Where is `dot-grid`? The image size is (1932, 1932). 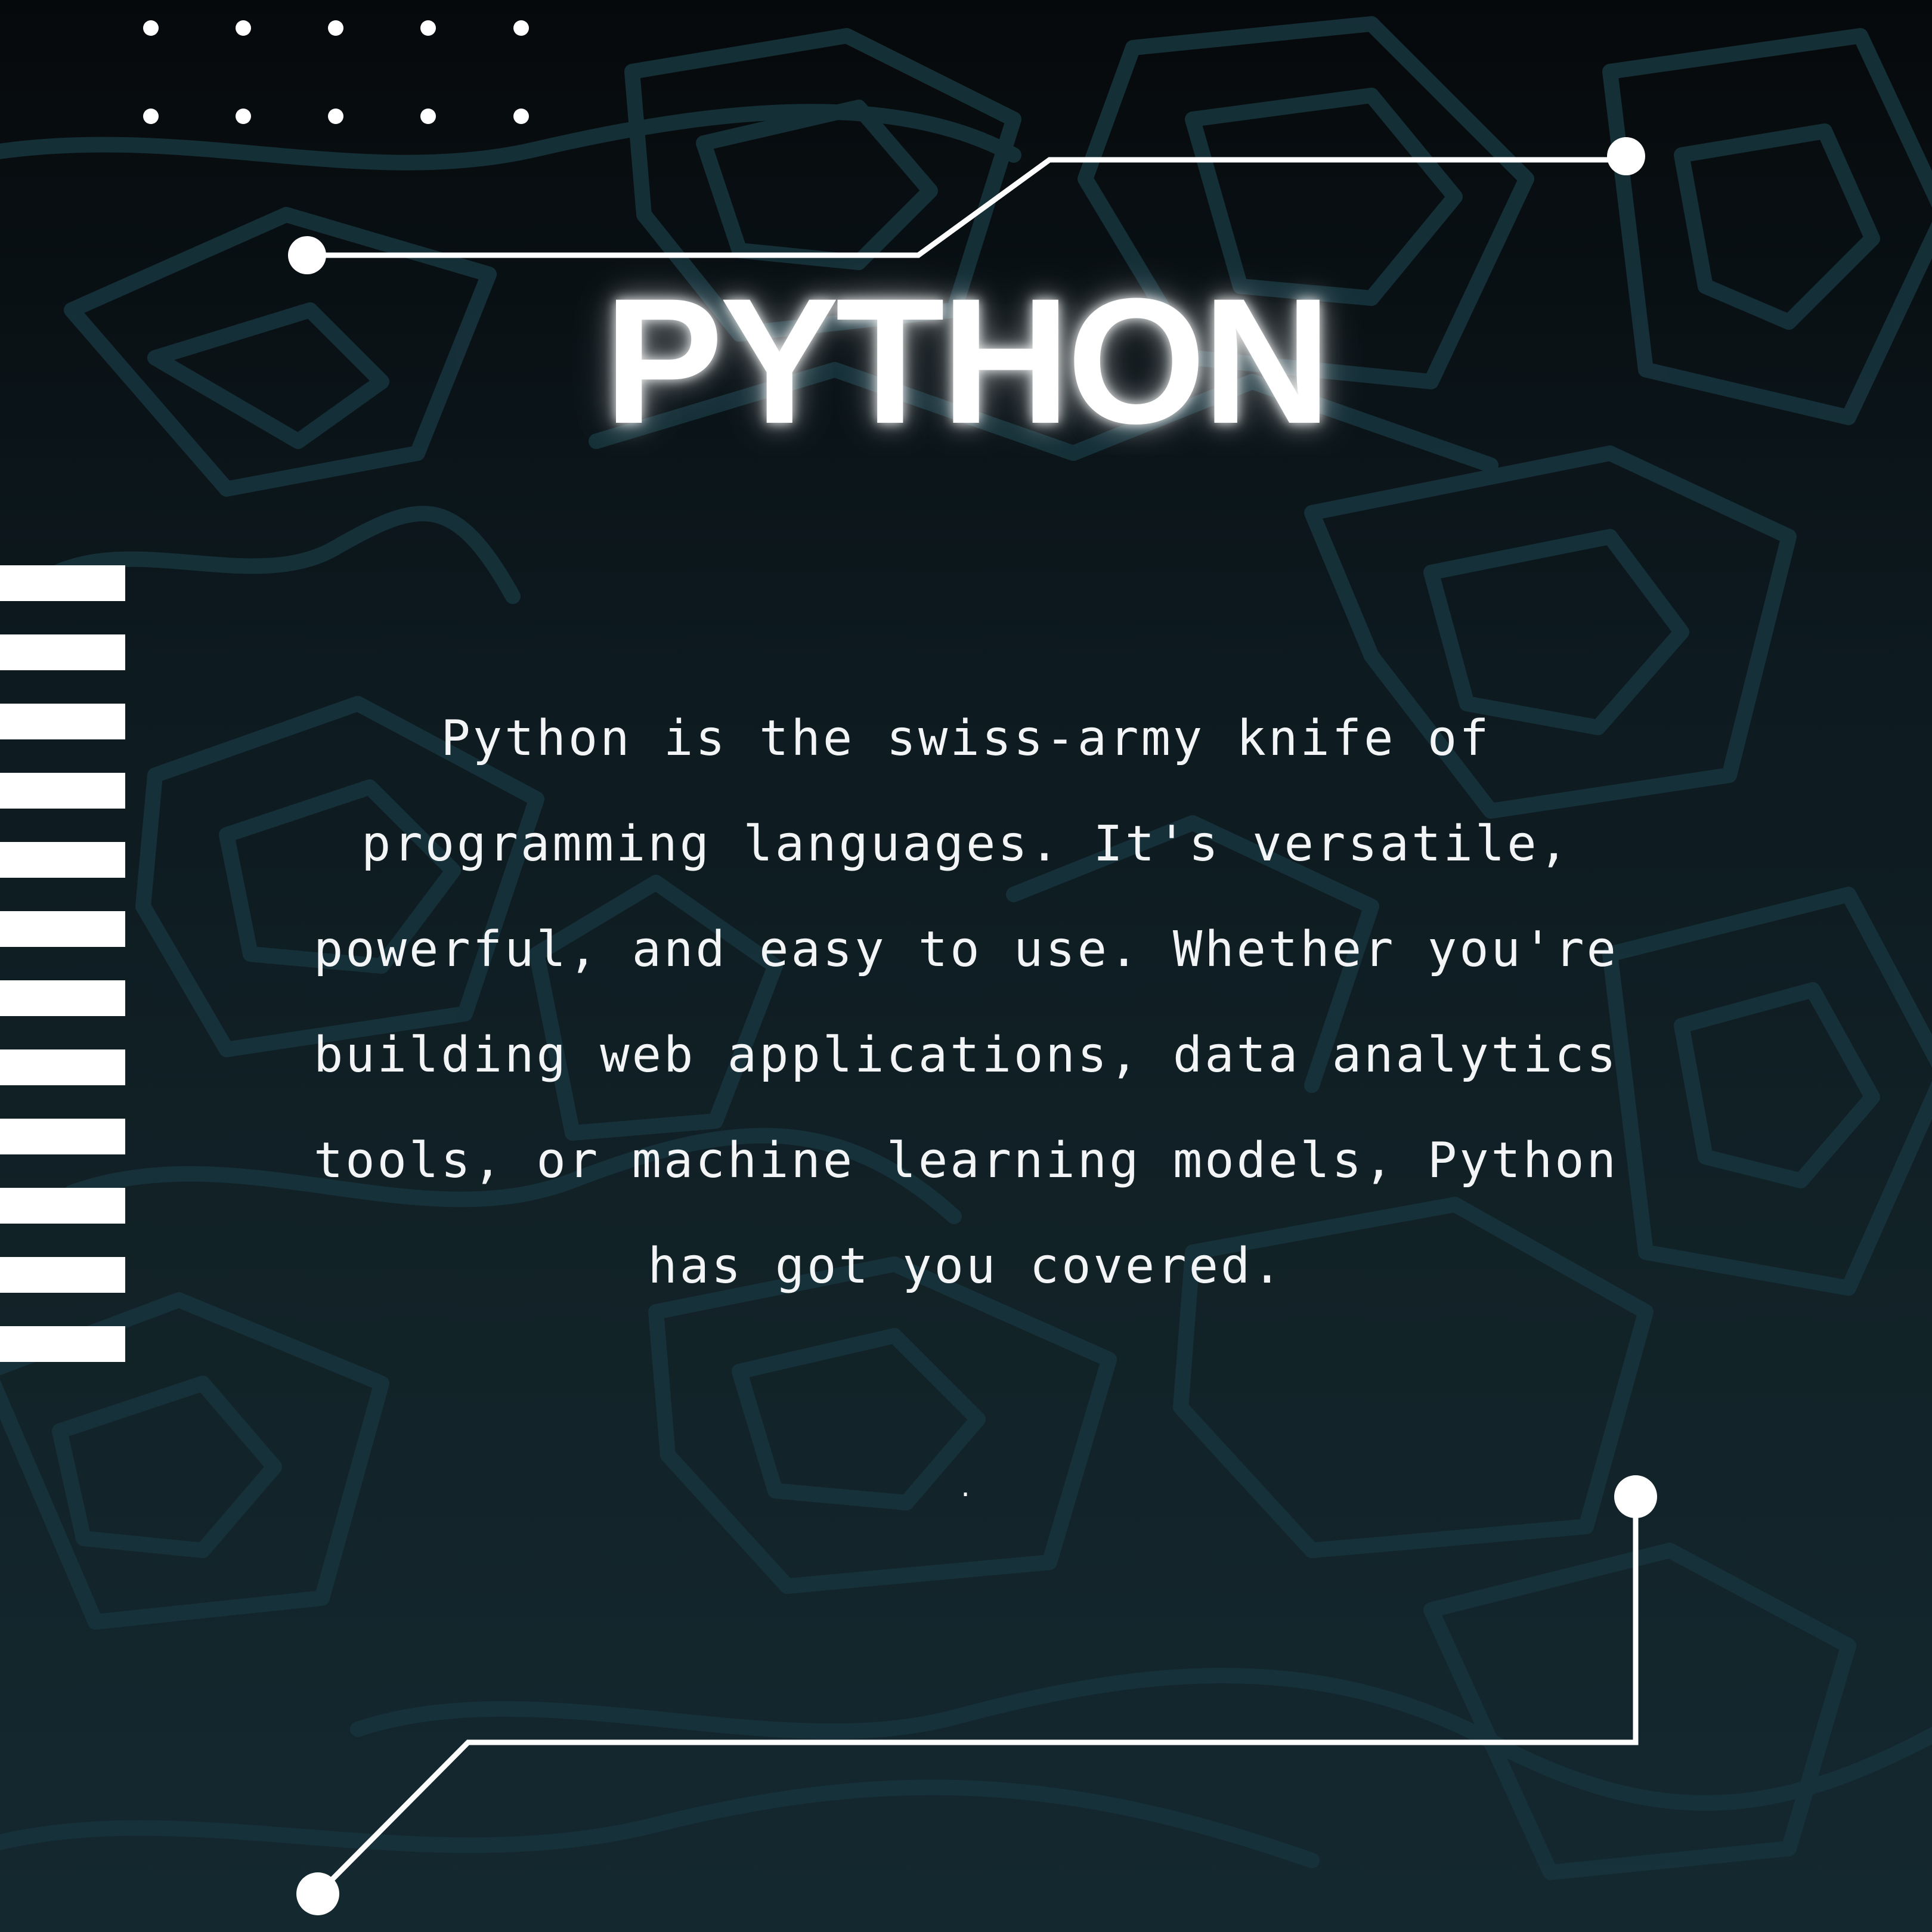
dot-grid is located at coordinates (336, 72).